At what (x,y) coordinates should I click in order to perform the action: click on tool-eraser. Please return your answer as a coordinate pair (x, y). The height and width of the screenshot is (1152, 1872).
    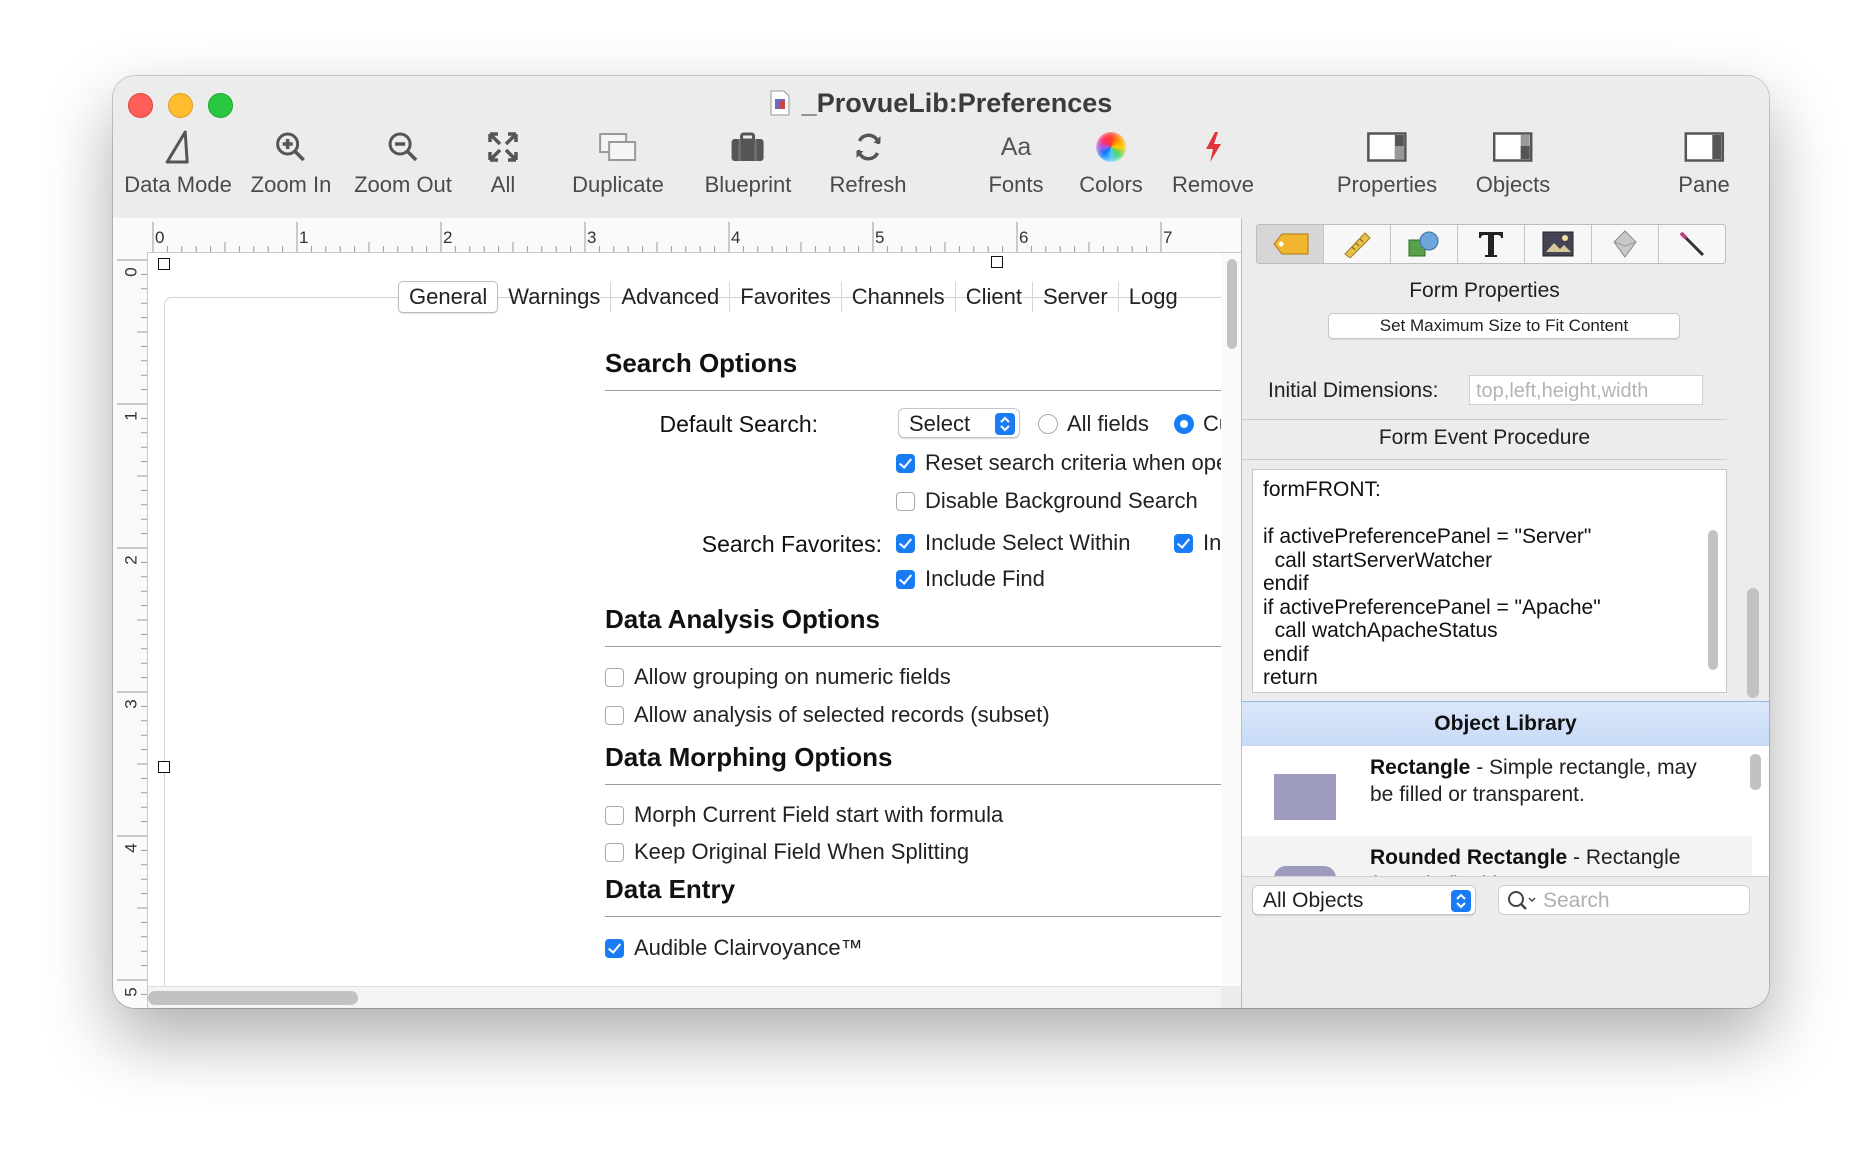
    Looking at the image, I should click on (1625, 244).